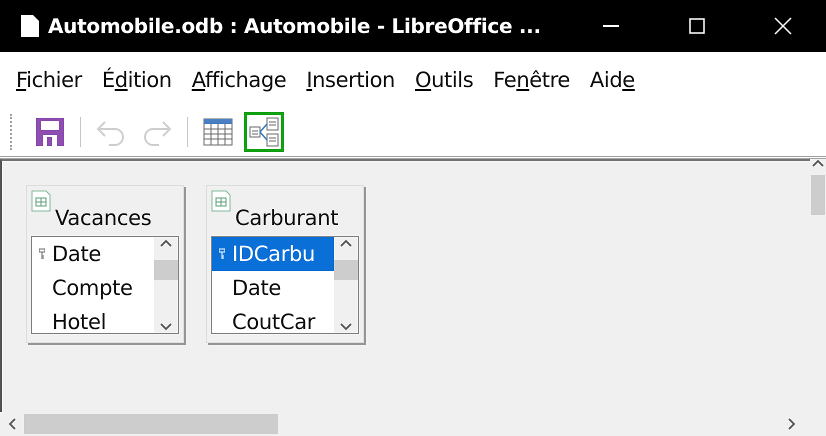 This screenshot has height=436, width=826. I want to click on menu-item: Insertion, so click(350, 80).